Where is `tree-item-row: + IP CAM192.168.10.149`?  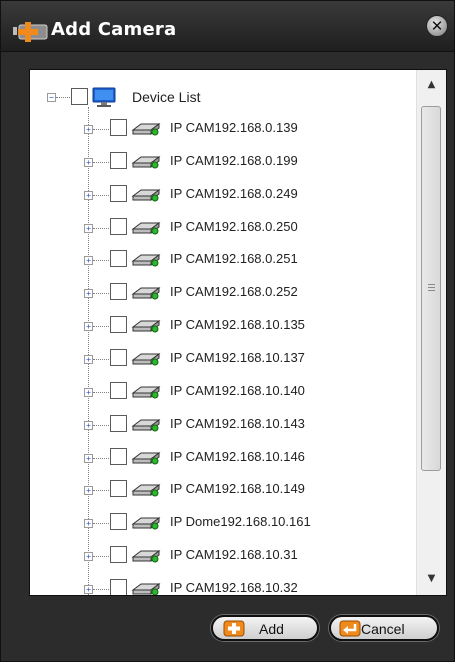
tree-item-row: + IP CAM192.168.10.149 is located at coordinates (223, 489).